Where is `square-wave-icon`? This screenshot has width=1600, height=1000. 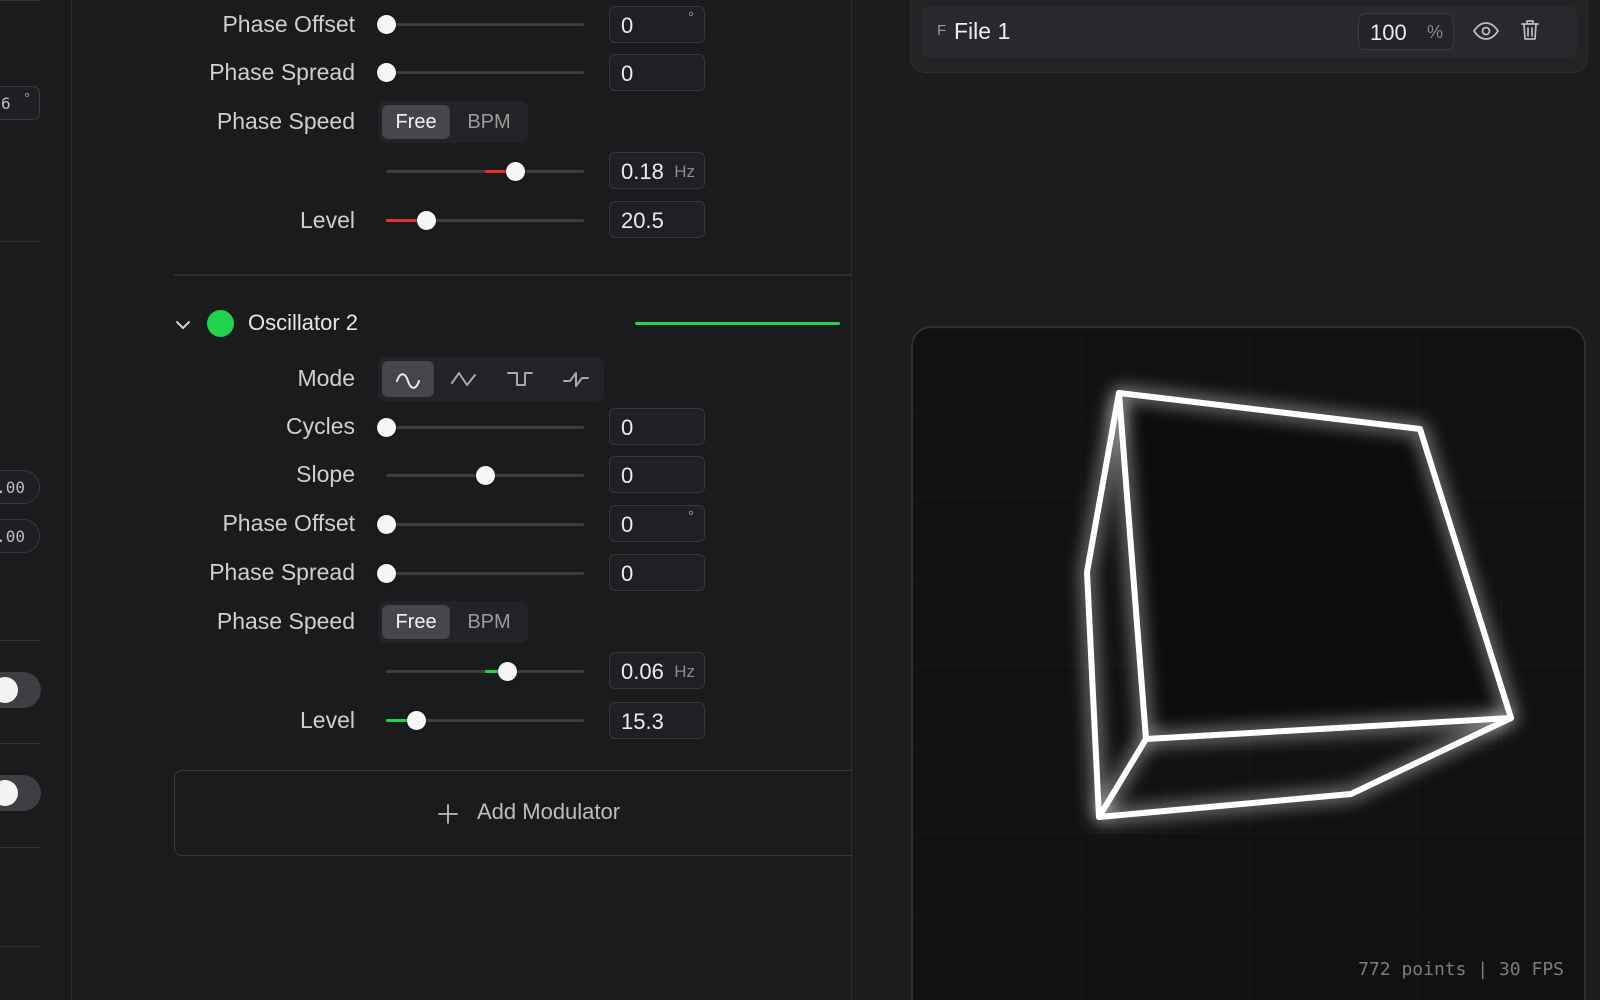 square-wave-icon is located at coordinates (520, 379).